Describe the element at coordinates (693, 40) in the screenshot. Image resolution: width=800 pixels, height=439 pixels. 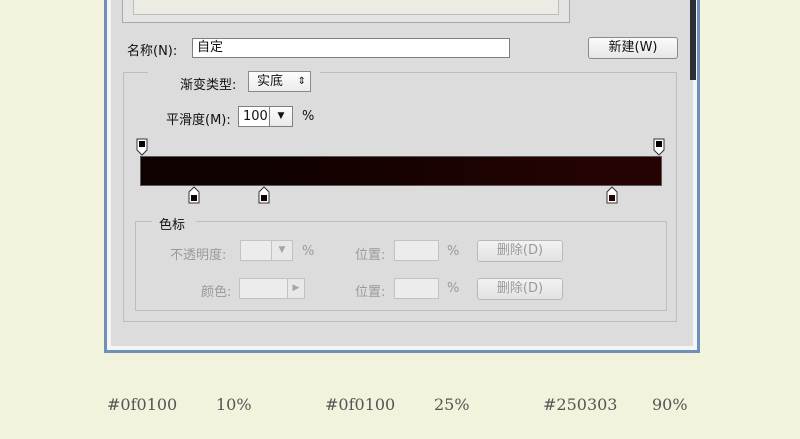
I see `scrollbar` at that location.